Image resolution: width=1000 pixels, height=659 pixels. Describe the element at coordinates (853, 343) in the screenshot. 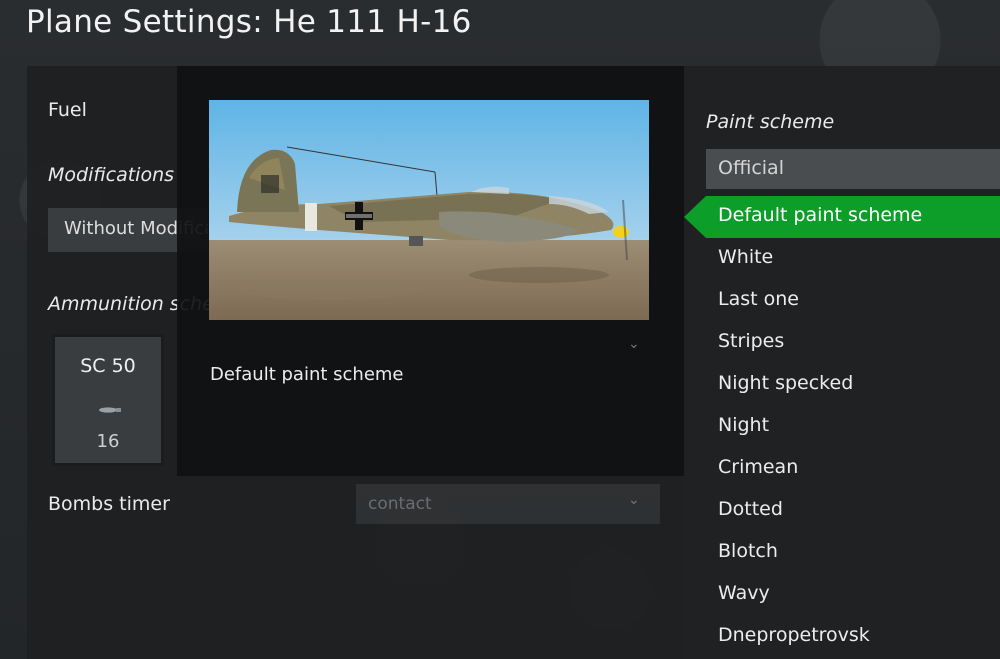

I see `paint-scheme-item: Stripes` at that location.